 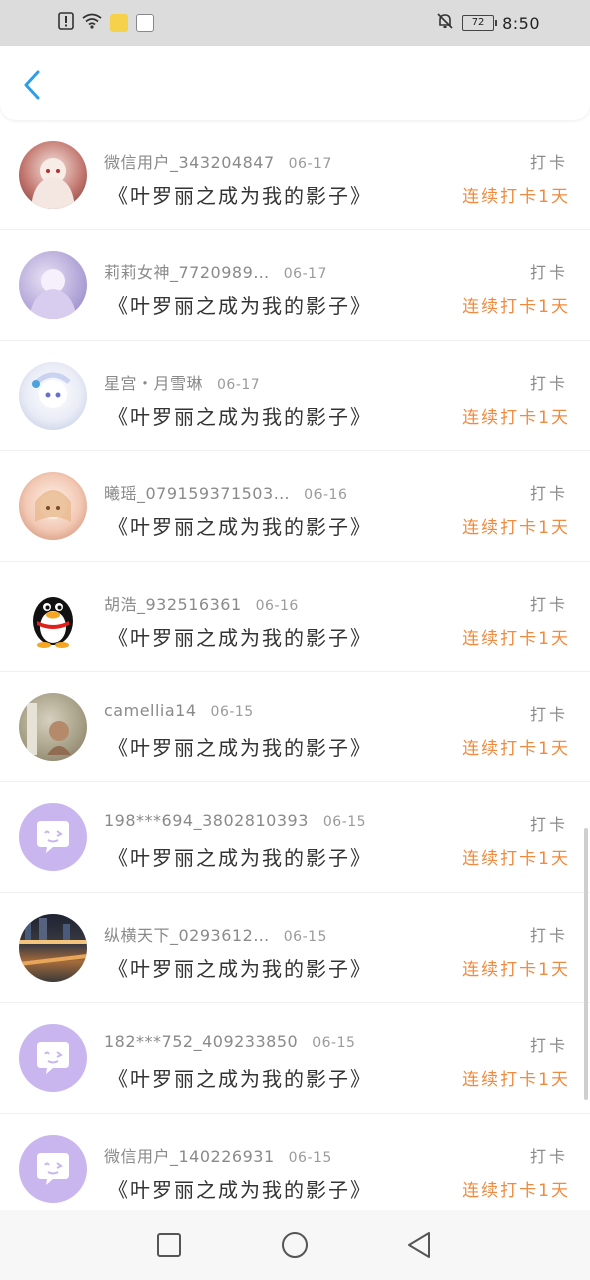 I want to click on header, so click(x=295, y=83).